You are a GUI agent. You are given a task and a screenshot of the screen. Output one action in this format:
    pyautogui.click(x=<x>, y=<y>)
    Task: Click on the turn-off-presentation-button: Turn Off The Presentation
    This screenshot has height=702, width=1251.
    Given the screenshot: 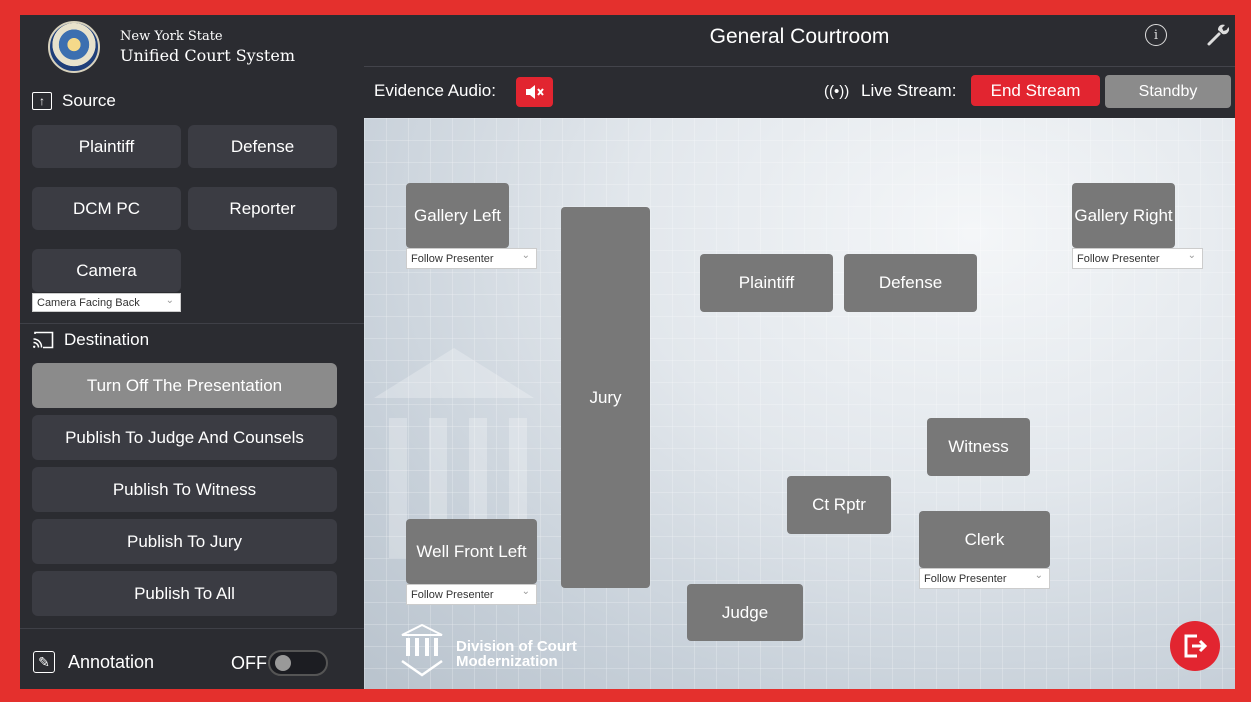 What is the action you would take?
    pyautogui.click(x=184, y=385)
    